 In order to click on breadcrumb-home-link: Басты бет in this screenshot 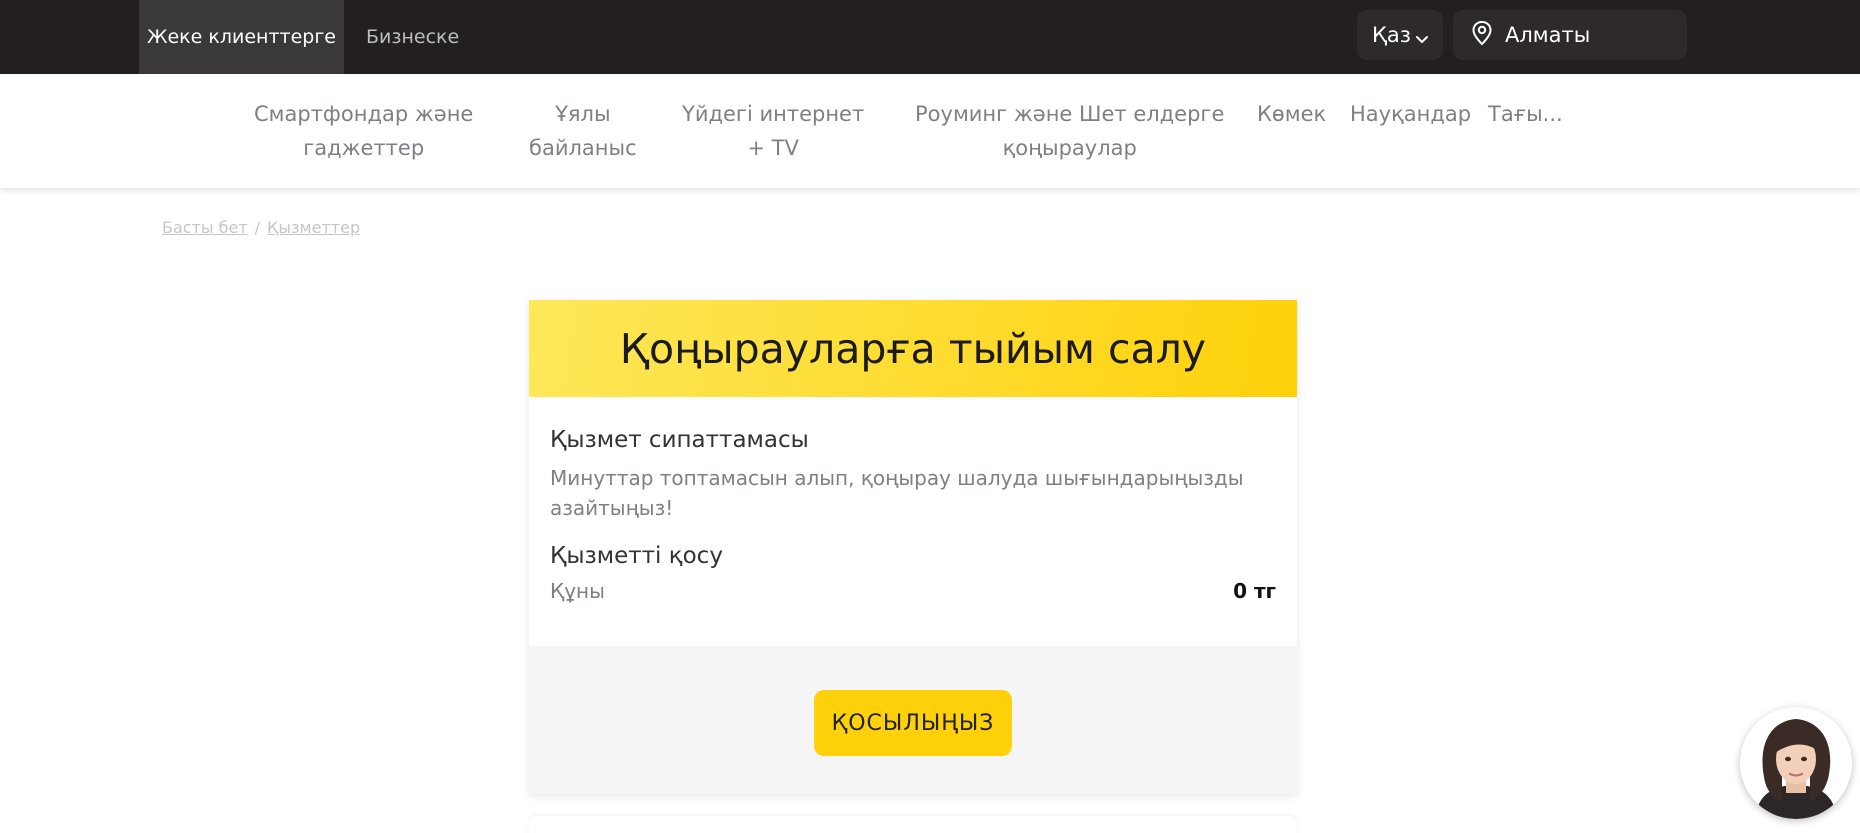, I will do `click(205, 227)`.